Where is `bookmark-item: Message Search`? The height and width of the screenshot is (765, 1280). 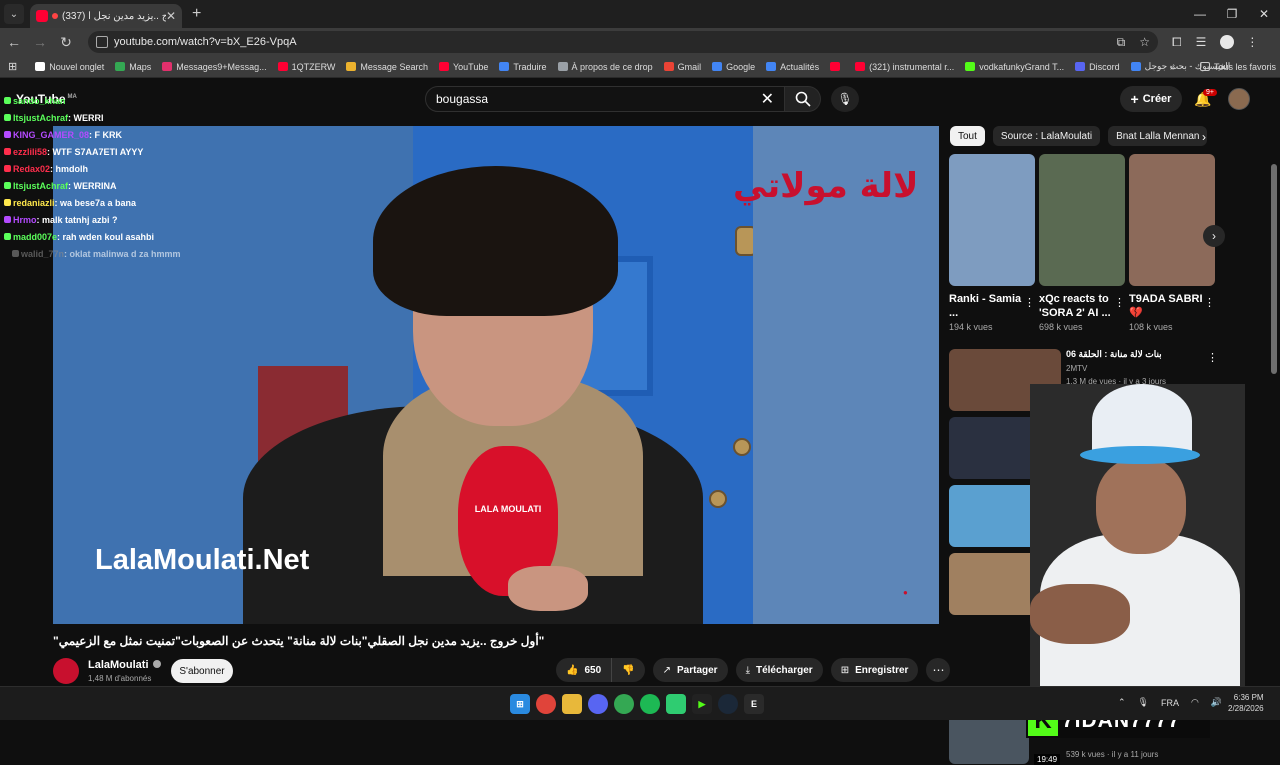
bookmark-item: Message Search is located at coordinates (387, 66).